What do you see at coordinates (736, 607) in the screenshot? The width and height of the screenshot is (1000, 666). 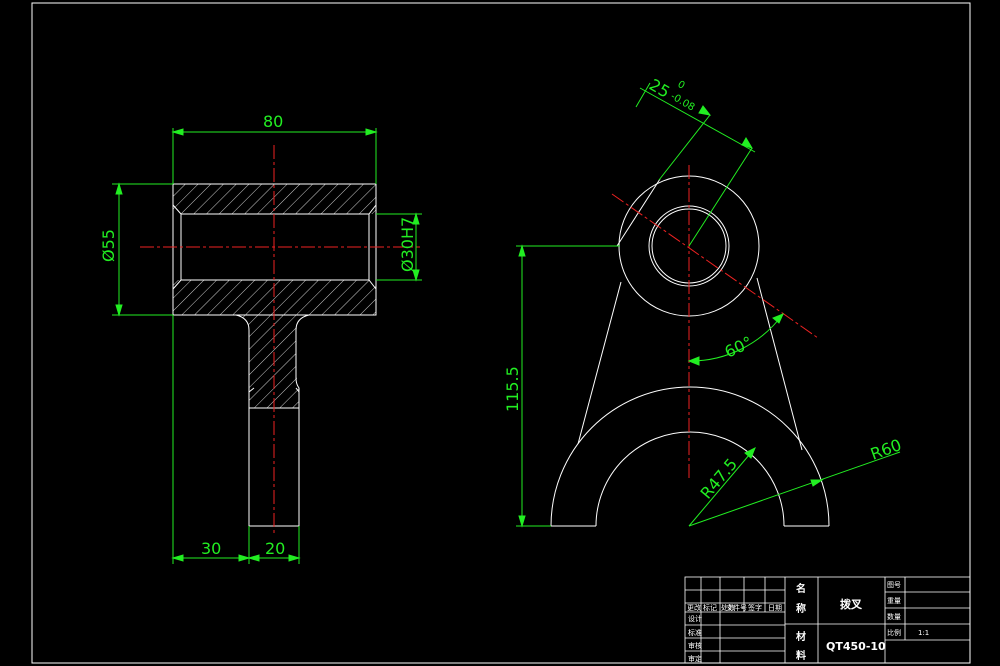 I see `tb-header-file: 文件号` at bounding box center [736, 607].